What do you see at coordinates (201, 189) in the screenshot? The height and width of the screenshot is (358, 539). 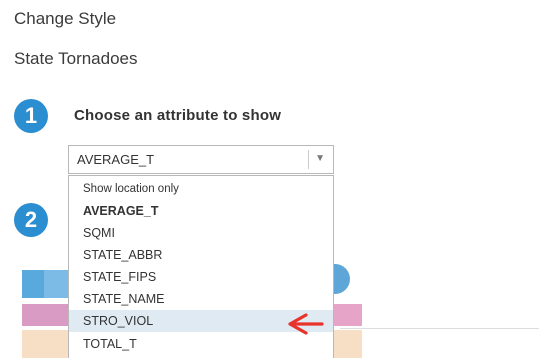 I see `option-show-location-only: Show location only` at bounding box center [201, 189].